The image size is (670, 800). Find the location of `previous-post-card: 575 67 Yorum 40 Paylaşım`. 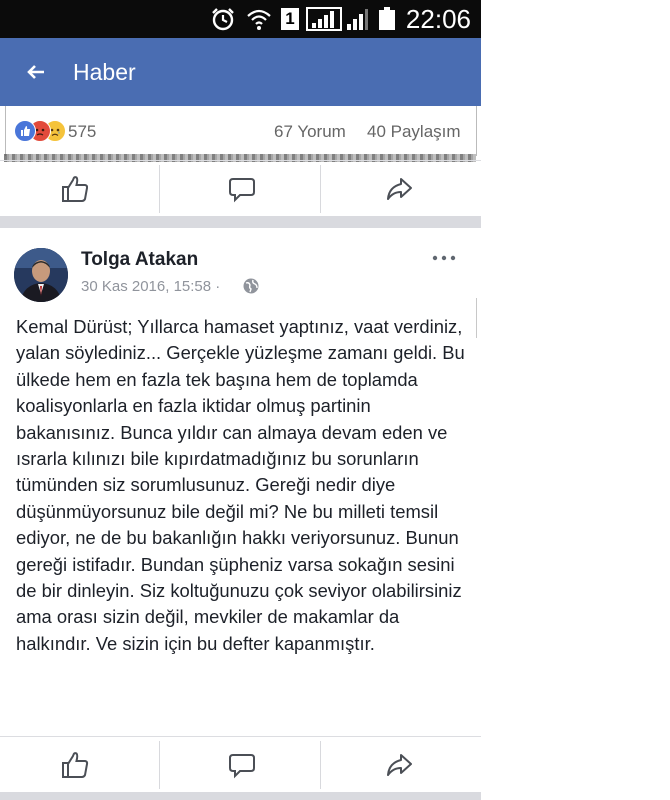

previous-post-card: 575 67 Yorum 40 Paylaşım is located at coordinates (240, 161).